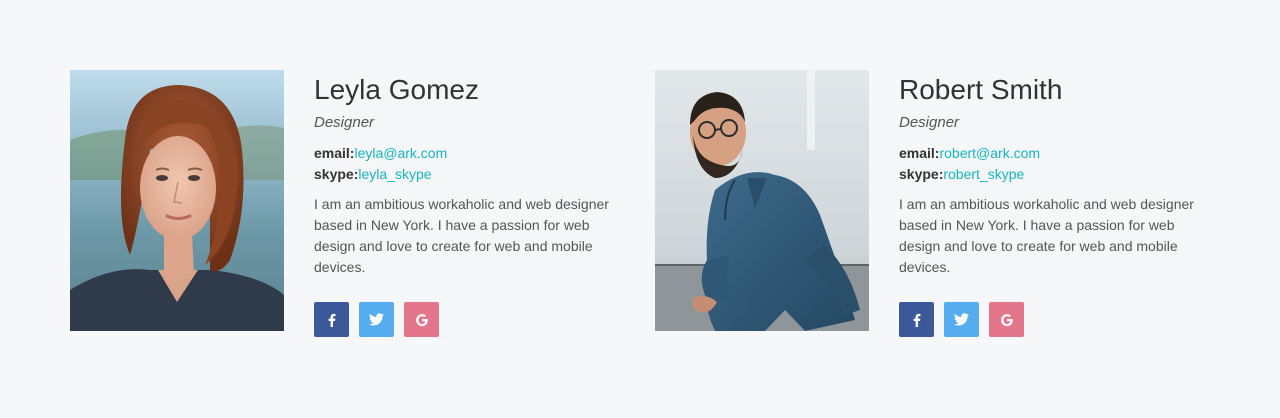 The width and height of the screenshot is (1280, 418). What do you see at coordinates (981, 89) in the screenshot?
I see `member-name: Robert Smith` at bounding box center [981, 89].